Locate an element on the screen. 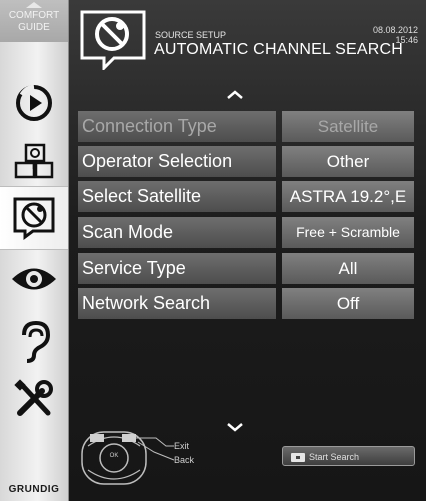 This screenshot has width=426, height=501. scroll-up-icon is located at coordinates (235, 95).